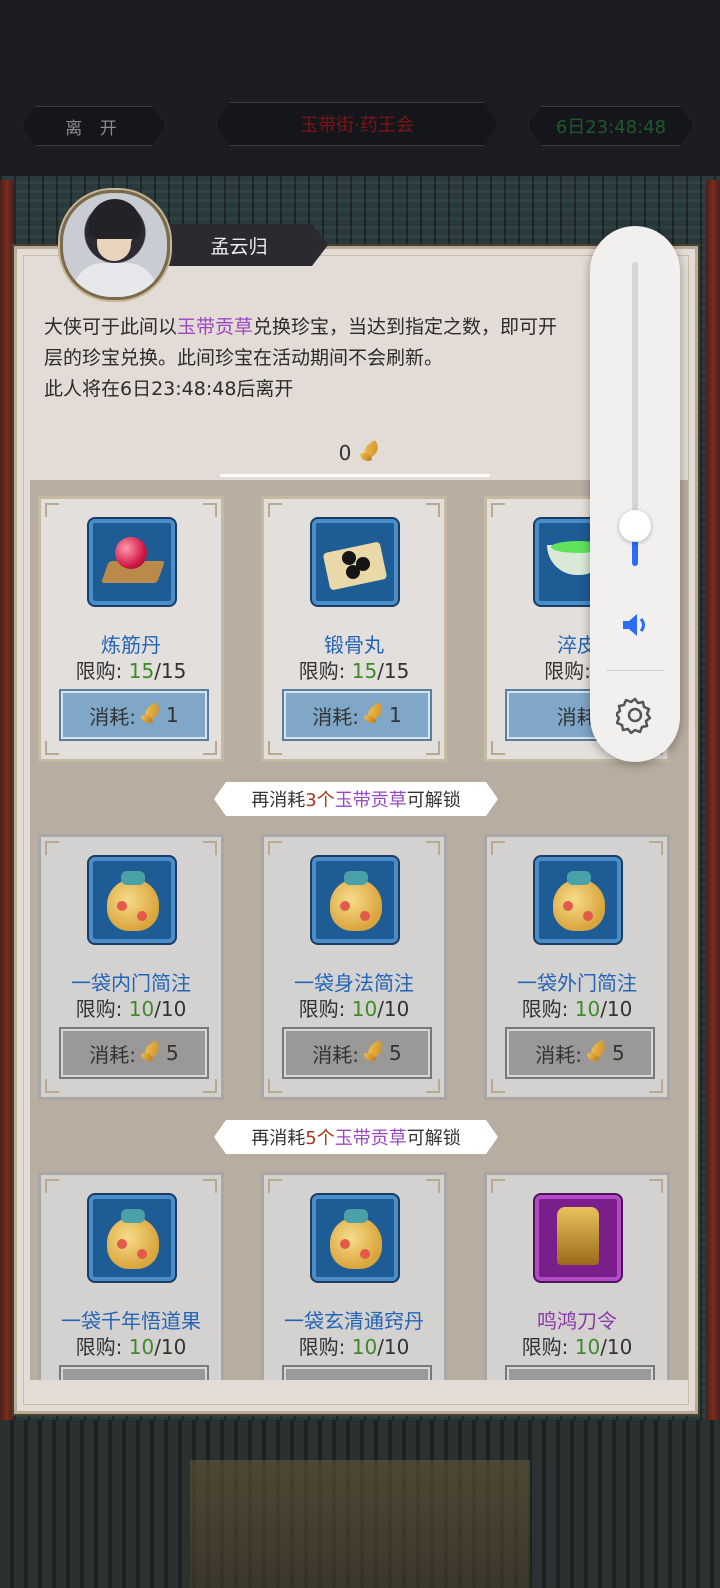  Describe the element at coordinates (354, 629) in the screenshot. I see `item-card: 锻骨丸 限购: 15/15 消耗: 1` at that location.